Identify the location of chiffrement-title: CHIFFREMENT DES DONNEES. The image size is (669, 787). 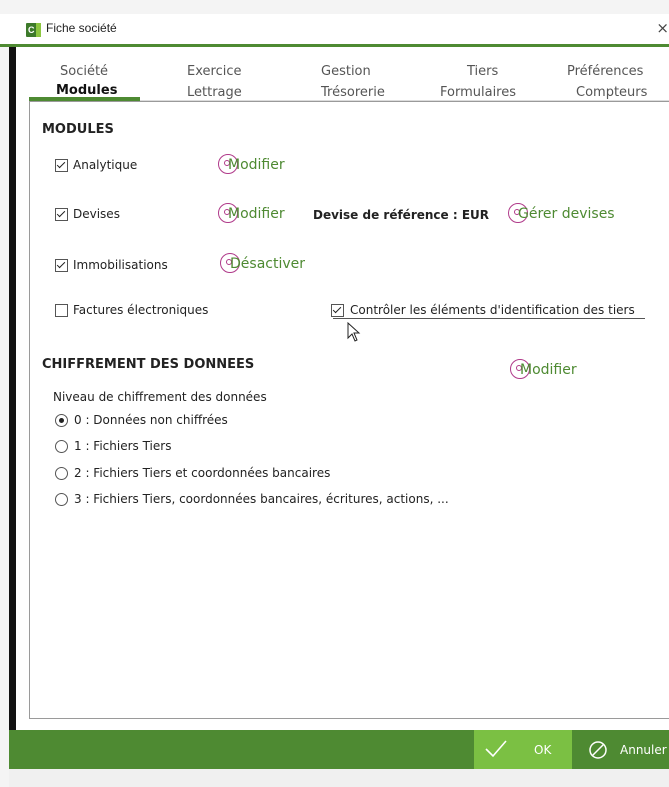
(148, 364).